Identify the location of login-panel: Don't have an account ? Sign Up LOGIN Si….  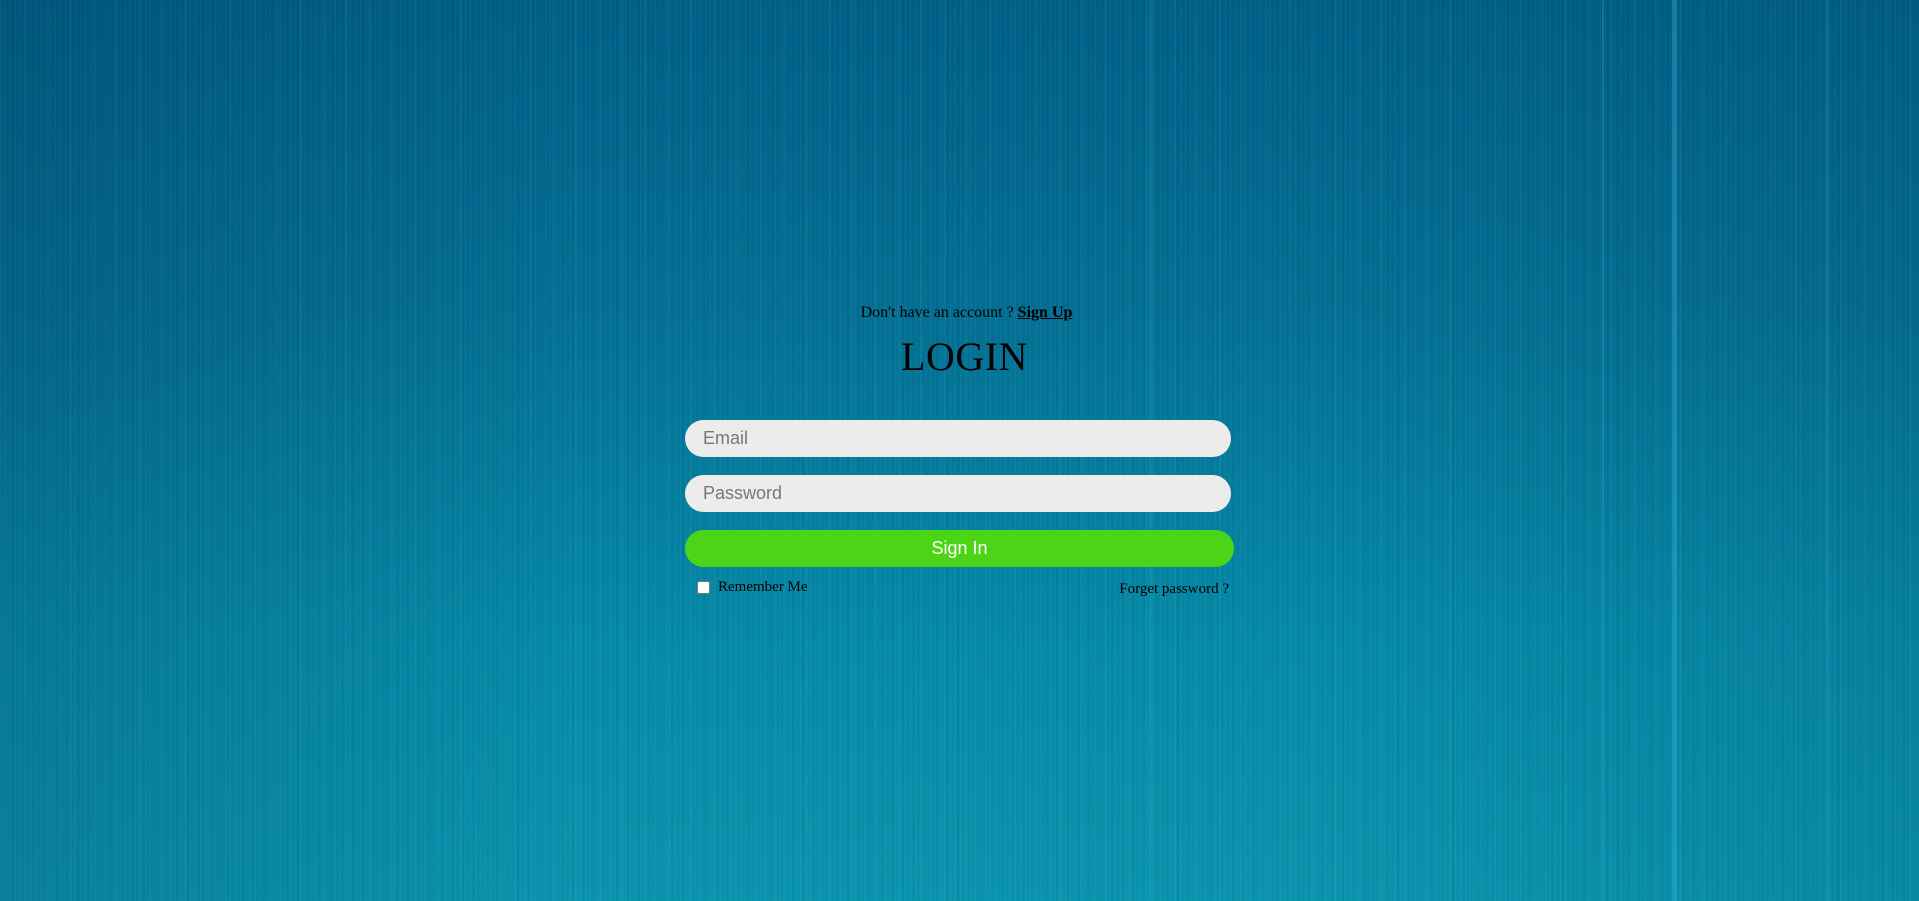
(959, 451).